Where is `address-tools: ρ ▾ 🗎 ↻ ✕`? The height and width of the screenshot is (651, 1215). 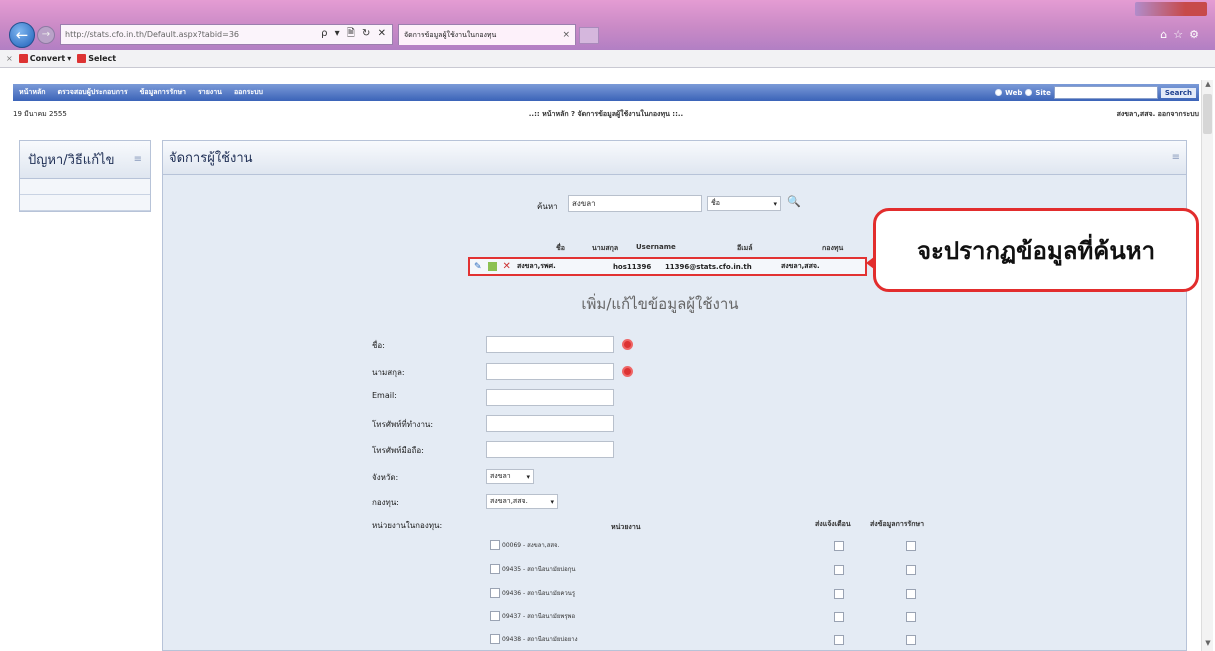
address-tools: ρ ▾ 🗎 ↻ ✕ is located at coordinates (354, 34).